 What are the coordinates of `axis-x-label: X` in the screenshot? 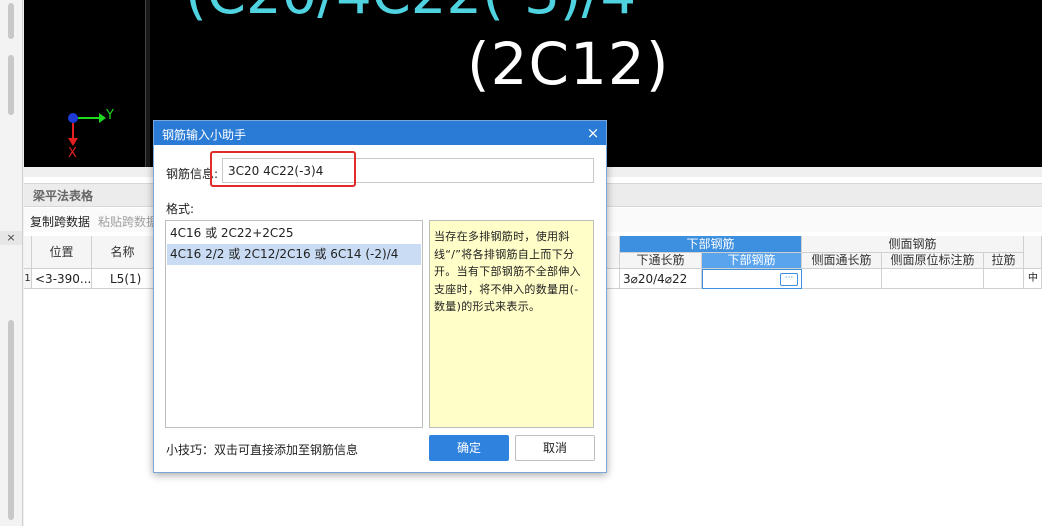 It's located at (72, 153).